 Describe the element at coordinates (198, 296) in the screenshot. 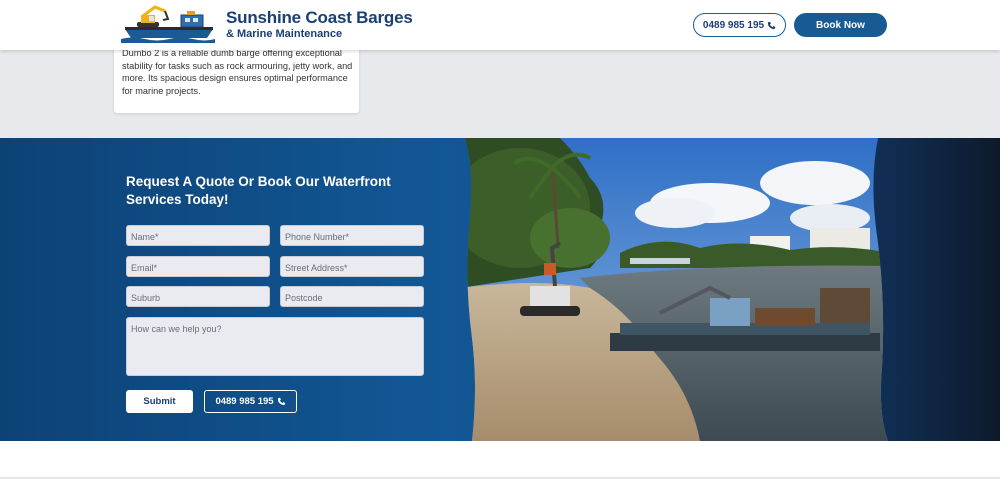

I see `suburb-field: Suburb` at that location.